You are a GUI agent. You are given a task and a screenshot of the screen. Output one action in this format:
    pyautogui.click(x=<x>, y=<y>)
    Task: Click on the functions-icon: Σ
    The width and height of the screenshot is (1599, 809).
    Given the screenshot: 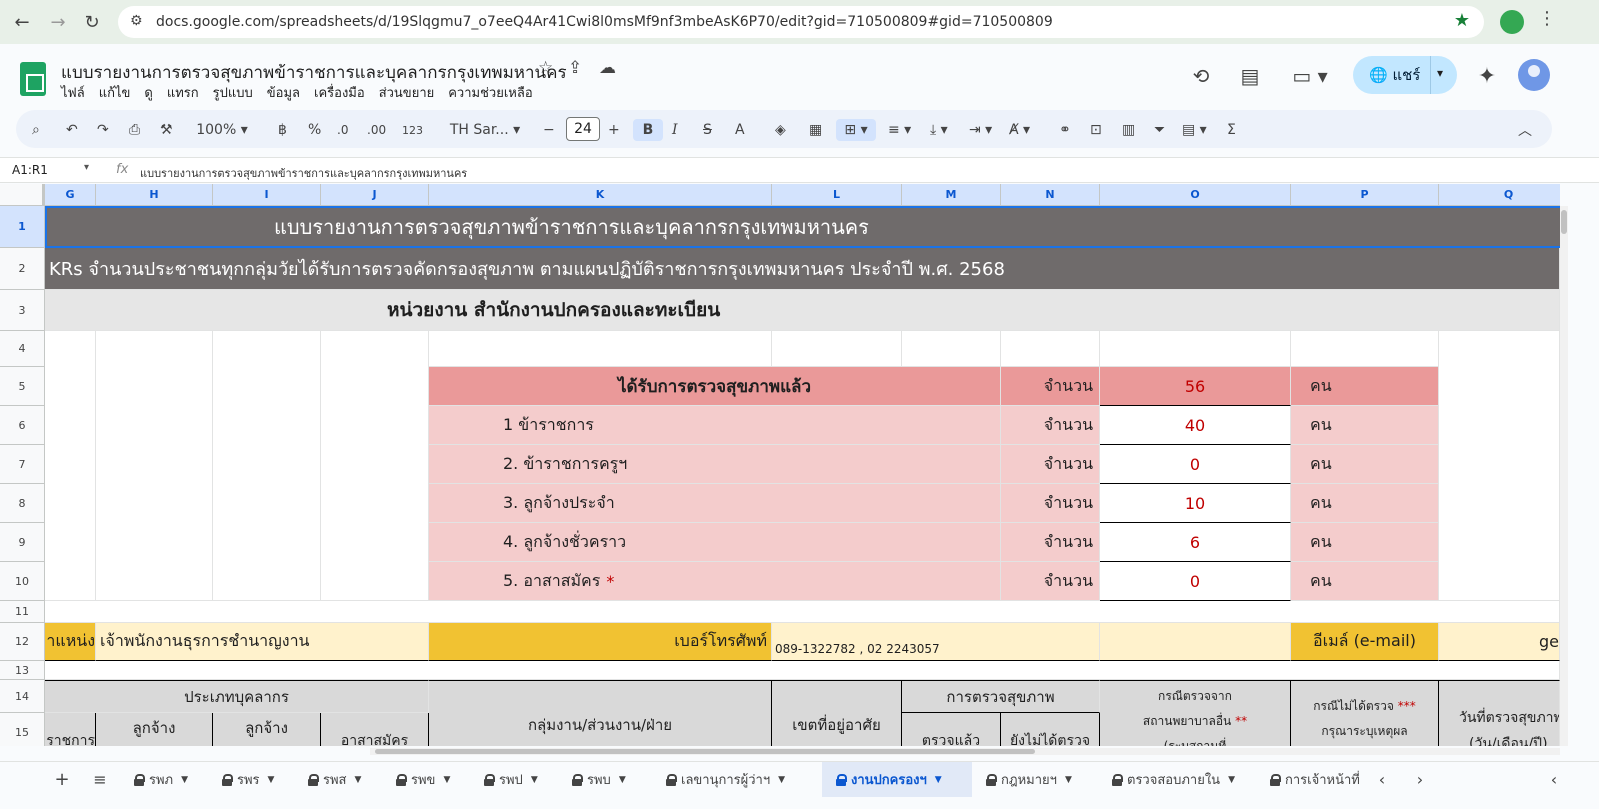 What is the action you would take?
    pyautogui.click(x=1231, y=130)
    